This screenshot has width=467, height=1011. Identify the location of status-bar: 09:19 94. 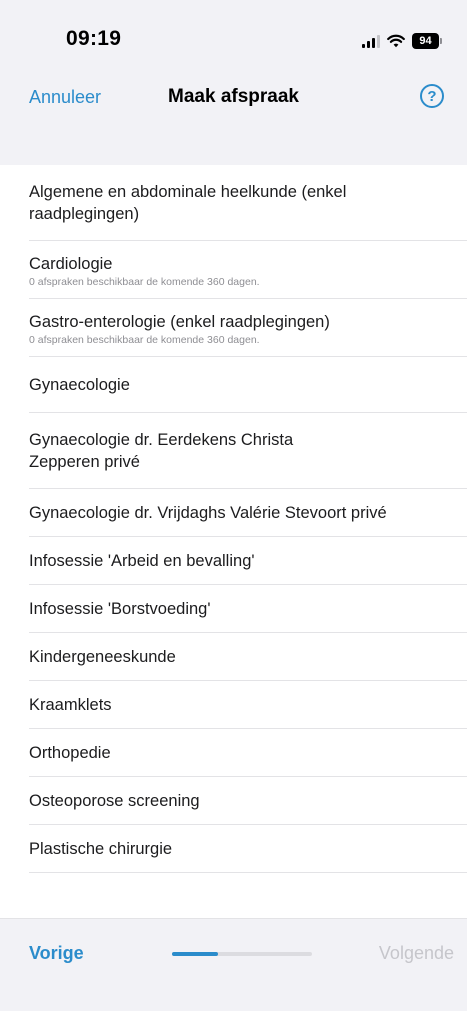
(233, 40).